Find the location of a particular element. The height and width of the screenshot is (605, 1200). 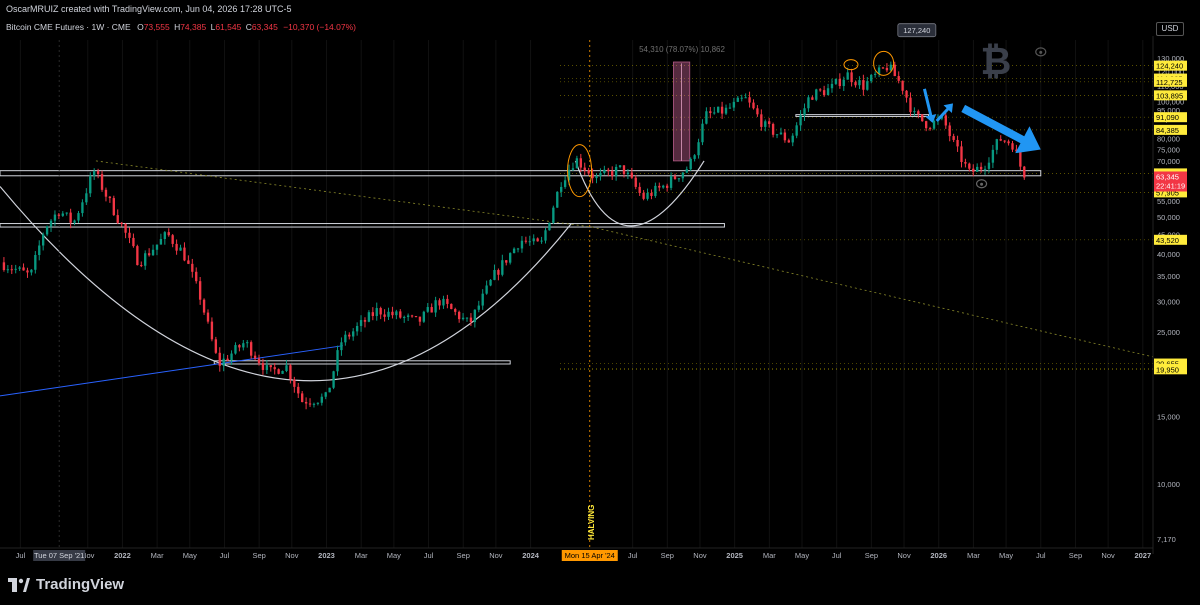

low-value: 61,545 is located at coordinates (228, 27).